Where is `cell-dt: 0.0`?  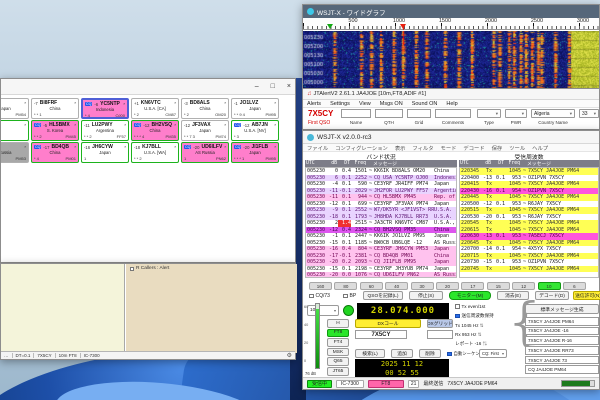 cell-dt: 0.0 is located at coordinates (346, 275).